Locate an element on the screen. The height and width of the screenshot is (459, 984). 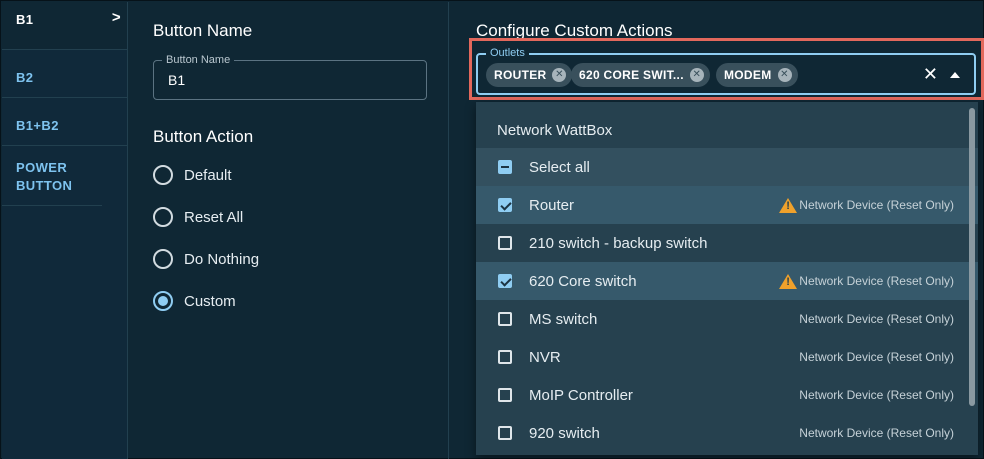
option-label: MS switch is located at coordinates (563, 319).